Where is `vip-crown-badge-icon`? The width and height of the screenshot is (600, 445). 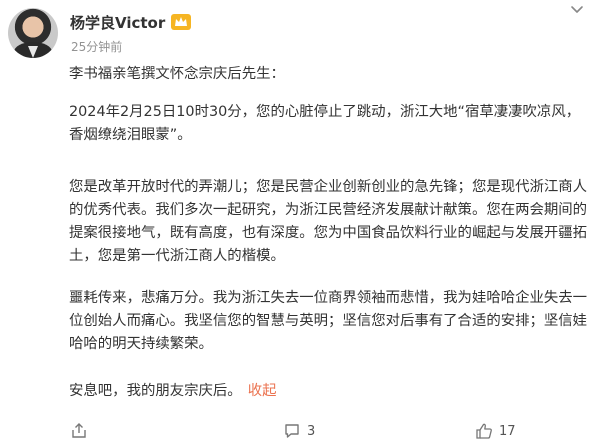
vip-crown-badge-icon is located at coordinates (181, 22).